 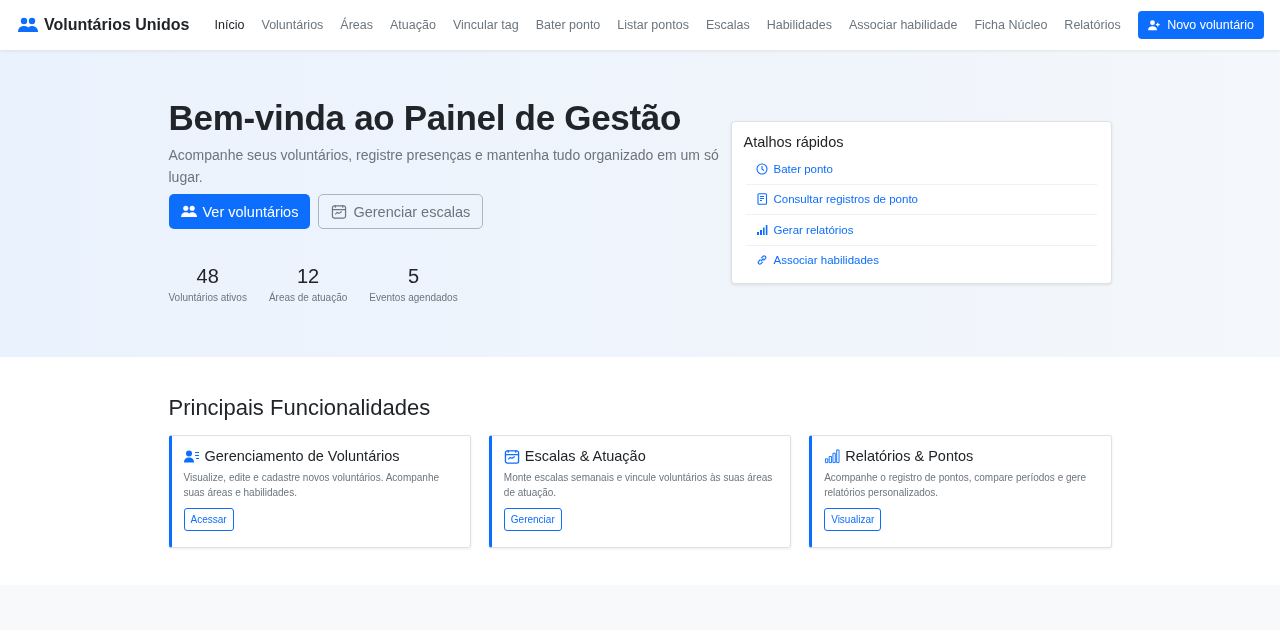 What do you see at coordinates (444, 166) in the screenshot?
I see `hero-subtitle: Acompanhe seus voluntários, registre presenças e mantenha tudo organizado em um só lugar.` at bounding box center [444, 166].